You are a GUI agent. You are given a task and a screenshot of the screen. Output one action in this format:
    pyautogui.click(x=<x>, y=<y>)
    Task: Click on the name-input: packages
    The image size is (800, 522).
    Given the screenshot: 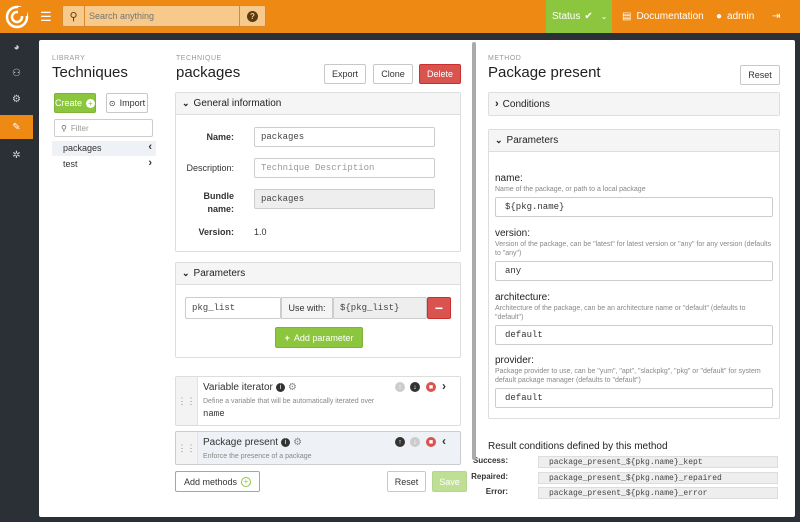 What is the action you would take?
    pyautogui.click(x=344, y=137)
    